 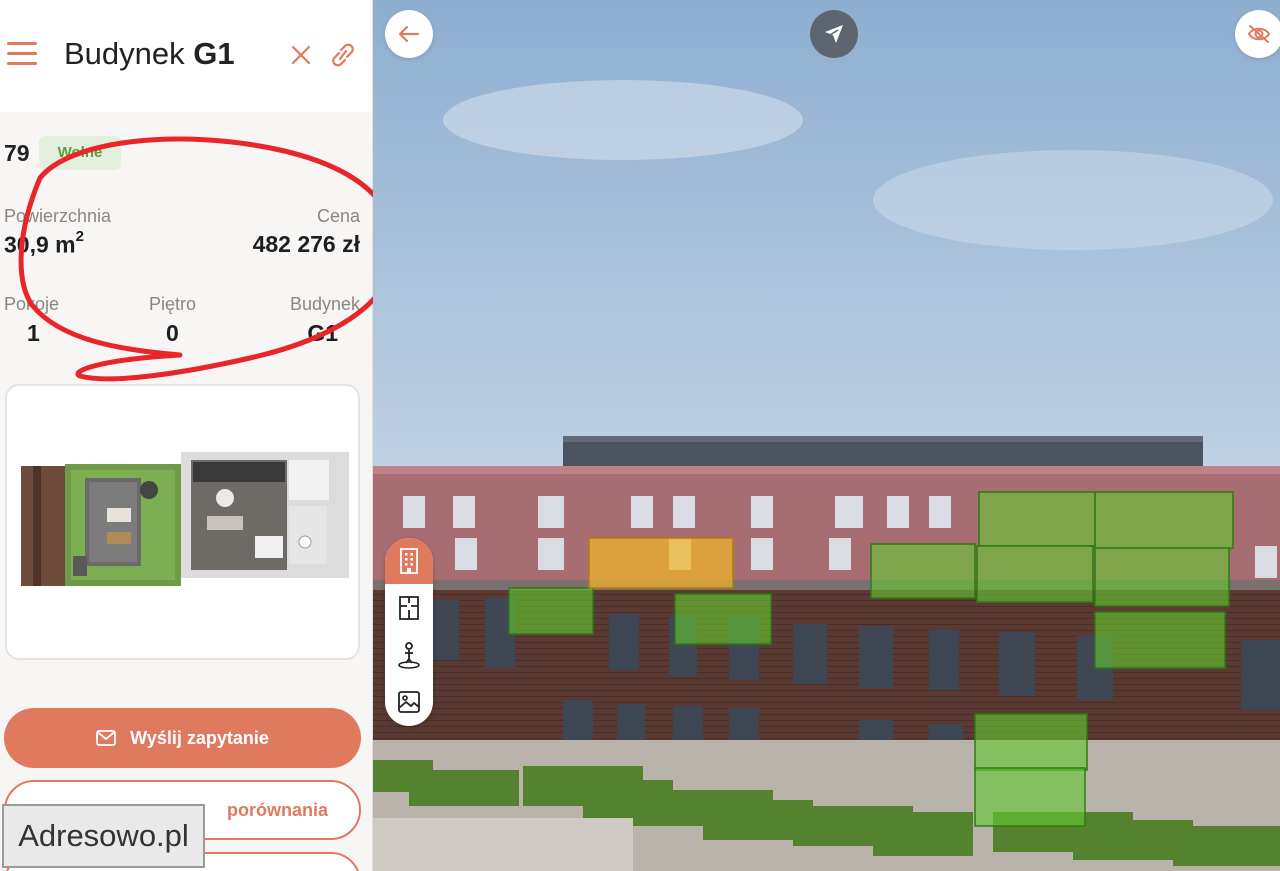 I want to click on back-button, so click(x=409, y=34).